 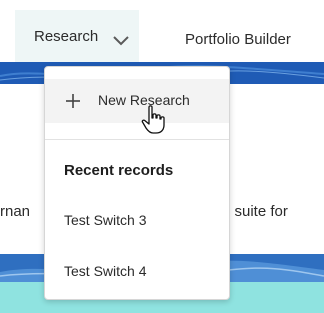 What do you see at coordinates (73, 101) in the screenshot?
I see `plus-icon` at bounding box center [73, 101].